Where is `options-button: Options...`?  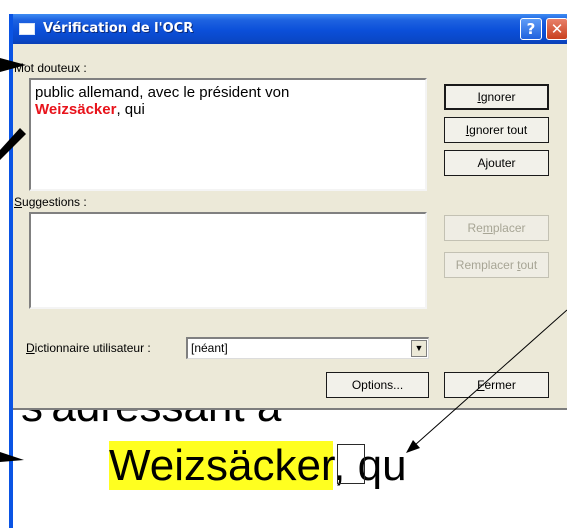 options-button: Options... is located at coordinates (377, 385).